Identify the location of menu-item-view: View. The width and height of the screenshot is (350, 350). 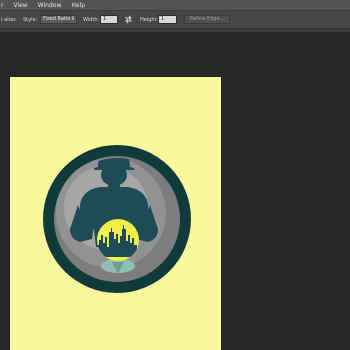
(20, 5).